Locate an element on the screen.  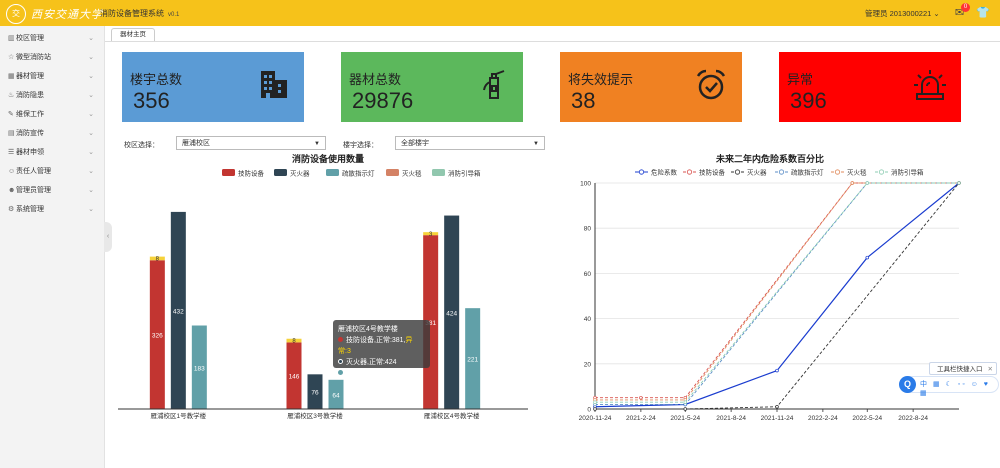
sidebar-item: ♨ 消防隐患 ⌄ is located at coordinates (52, 95).